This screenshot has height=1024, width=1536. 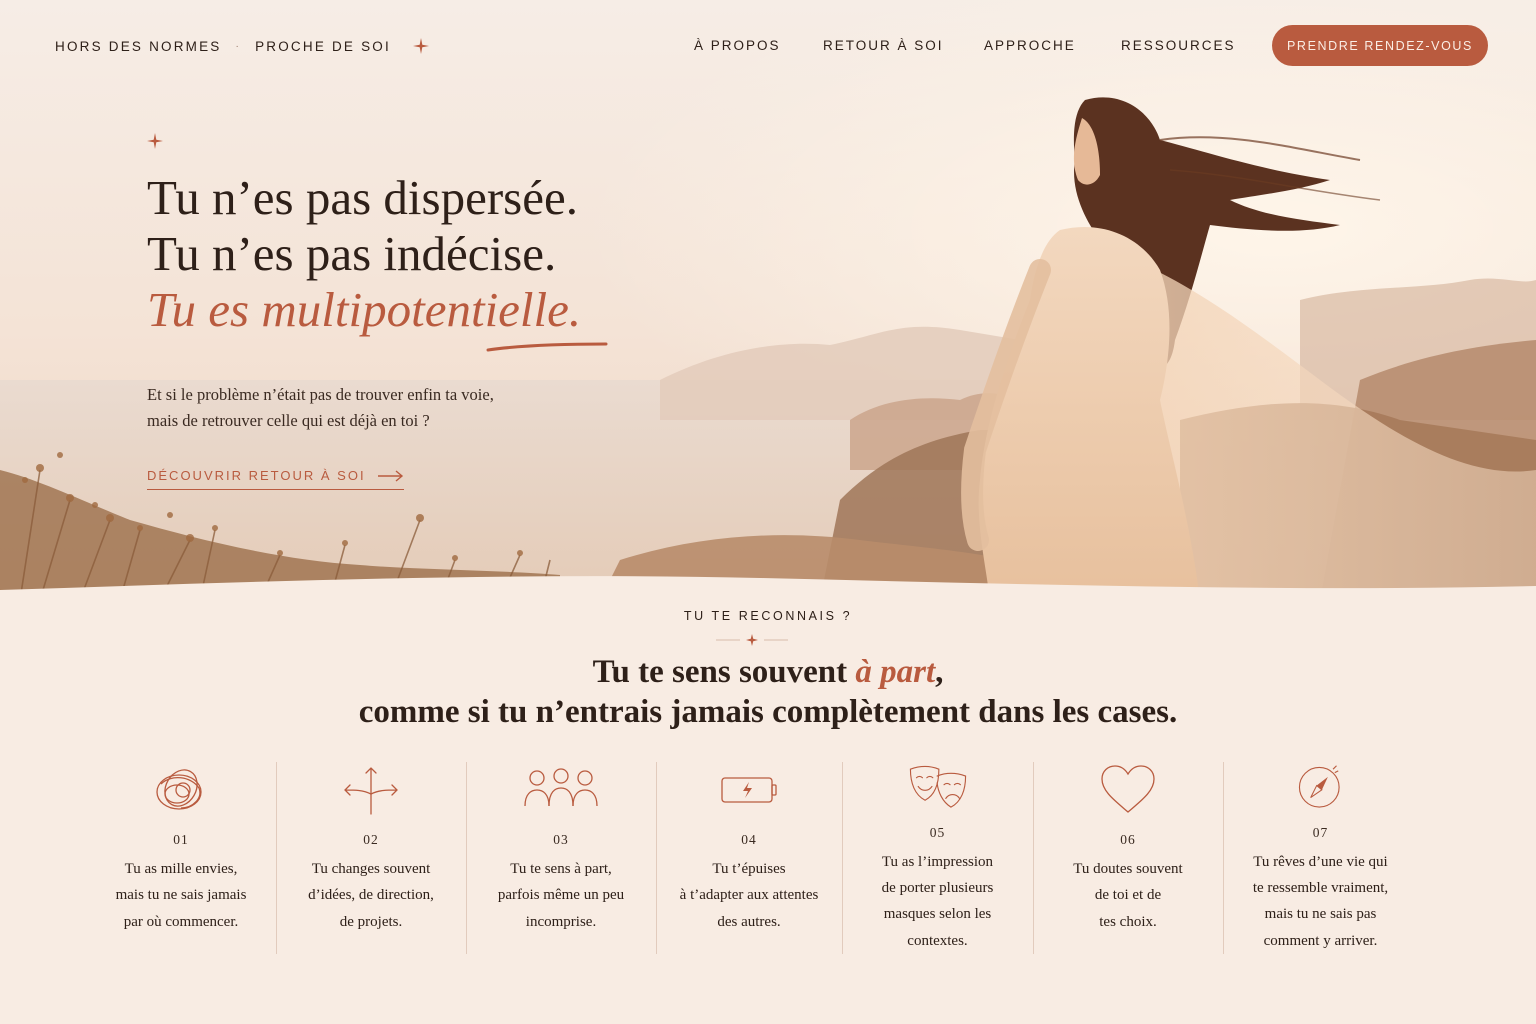 What do you see at coordinates (939, 672) in the screenshot?
I see `section-title-end: ,` at bounding box center [939, 672].